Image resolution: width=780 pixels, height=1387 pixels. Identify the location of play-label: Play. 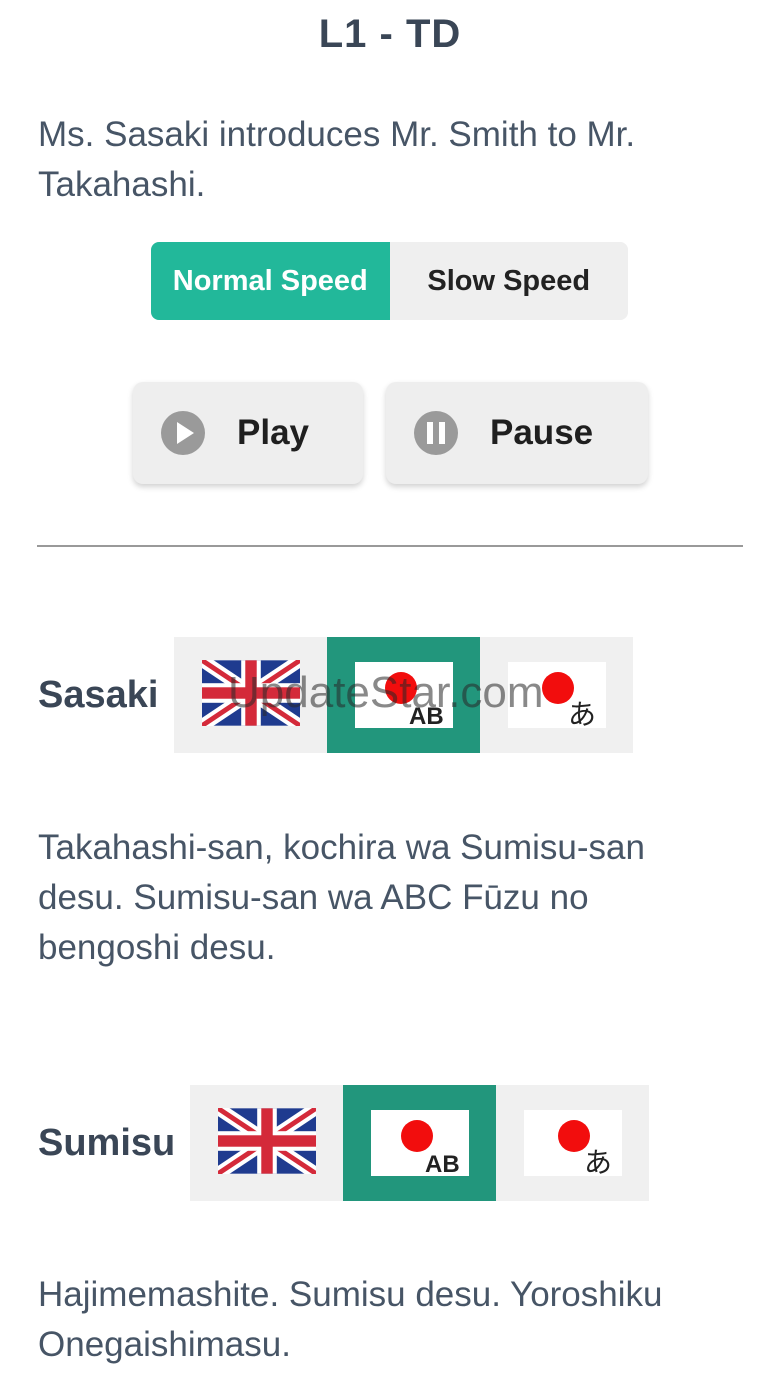
(273, 432).